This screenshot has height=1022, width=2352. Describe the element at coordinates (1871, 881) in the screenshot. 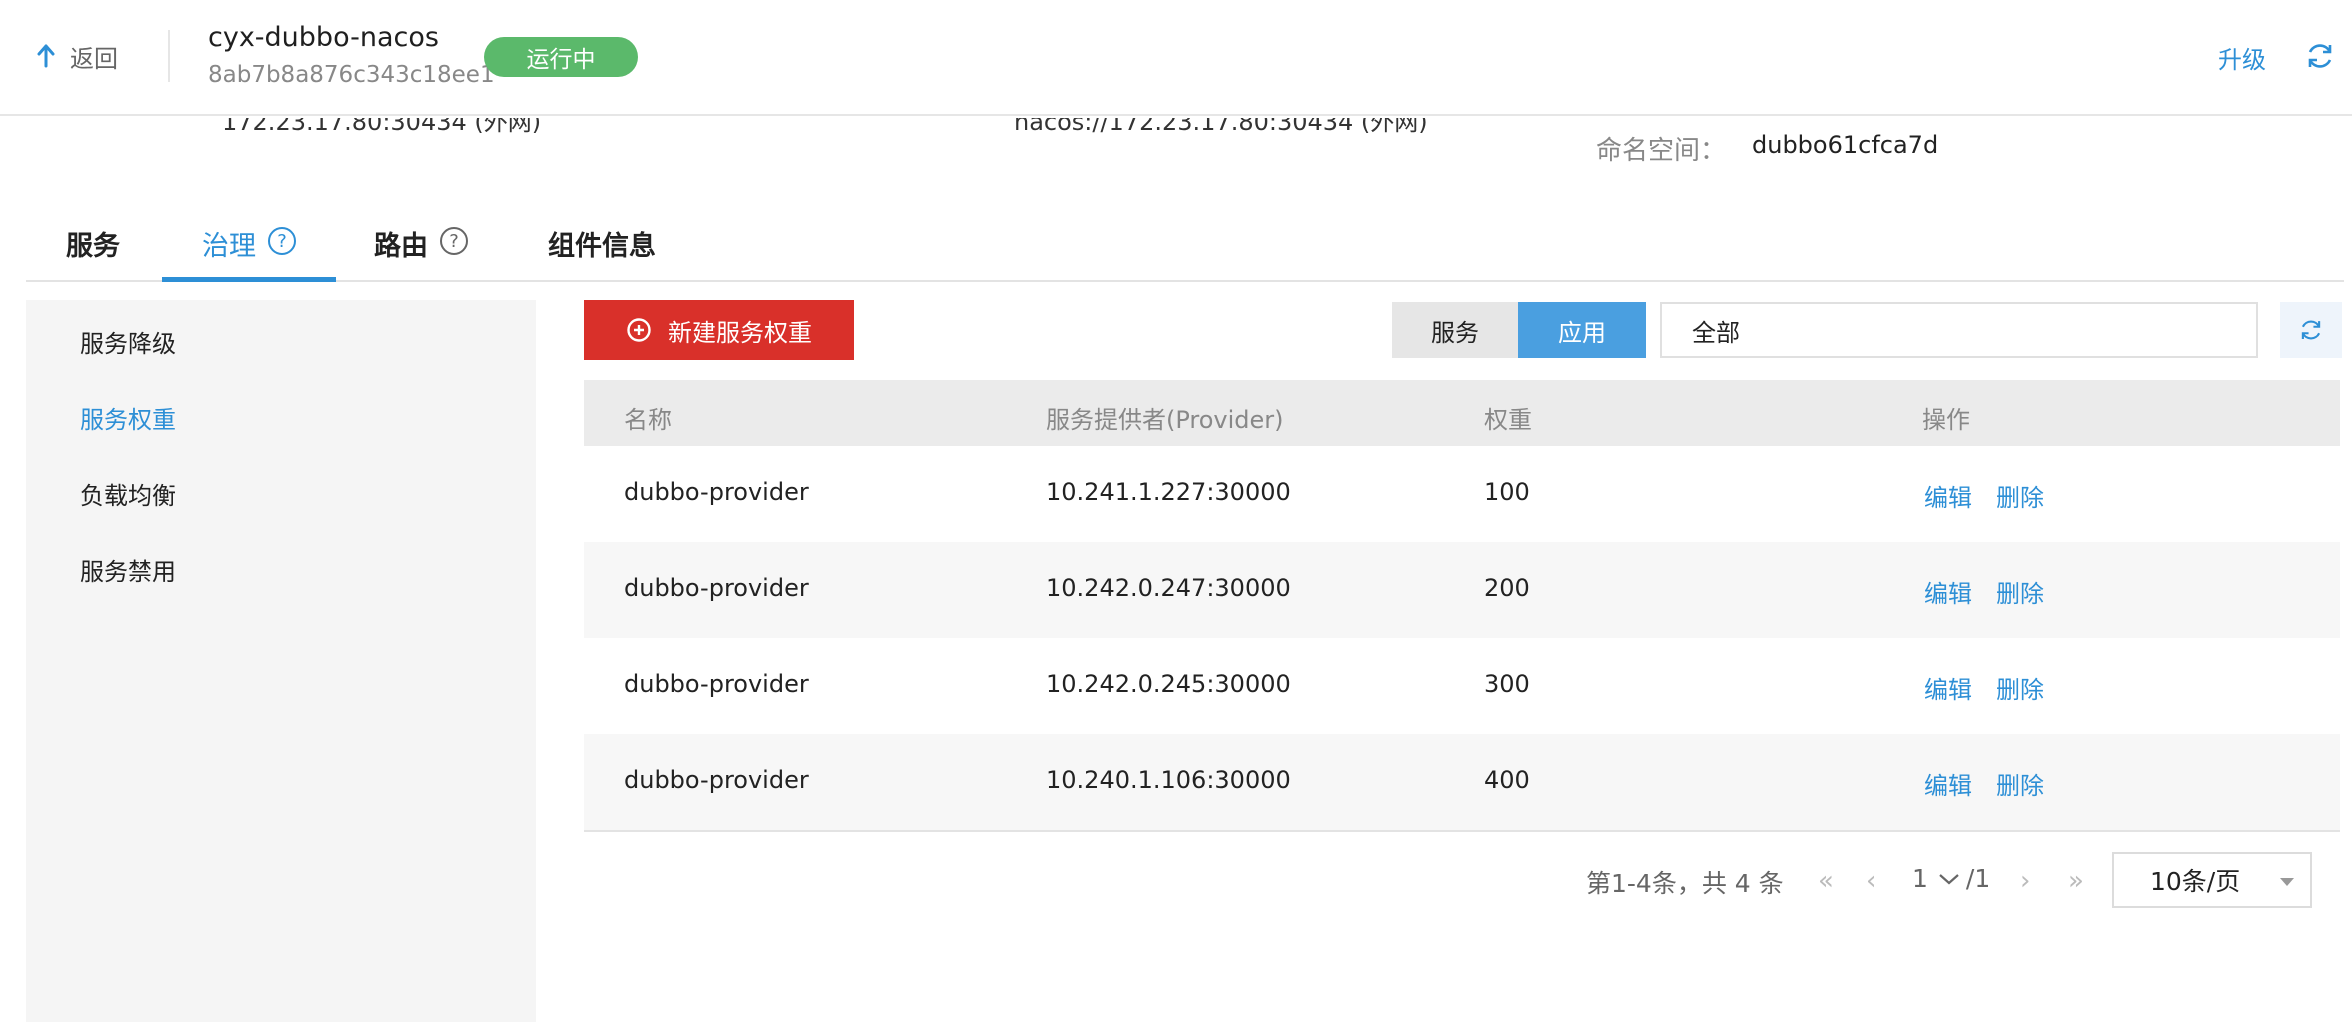

I see `prev-page-icon: ‹` at that location.